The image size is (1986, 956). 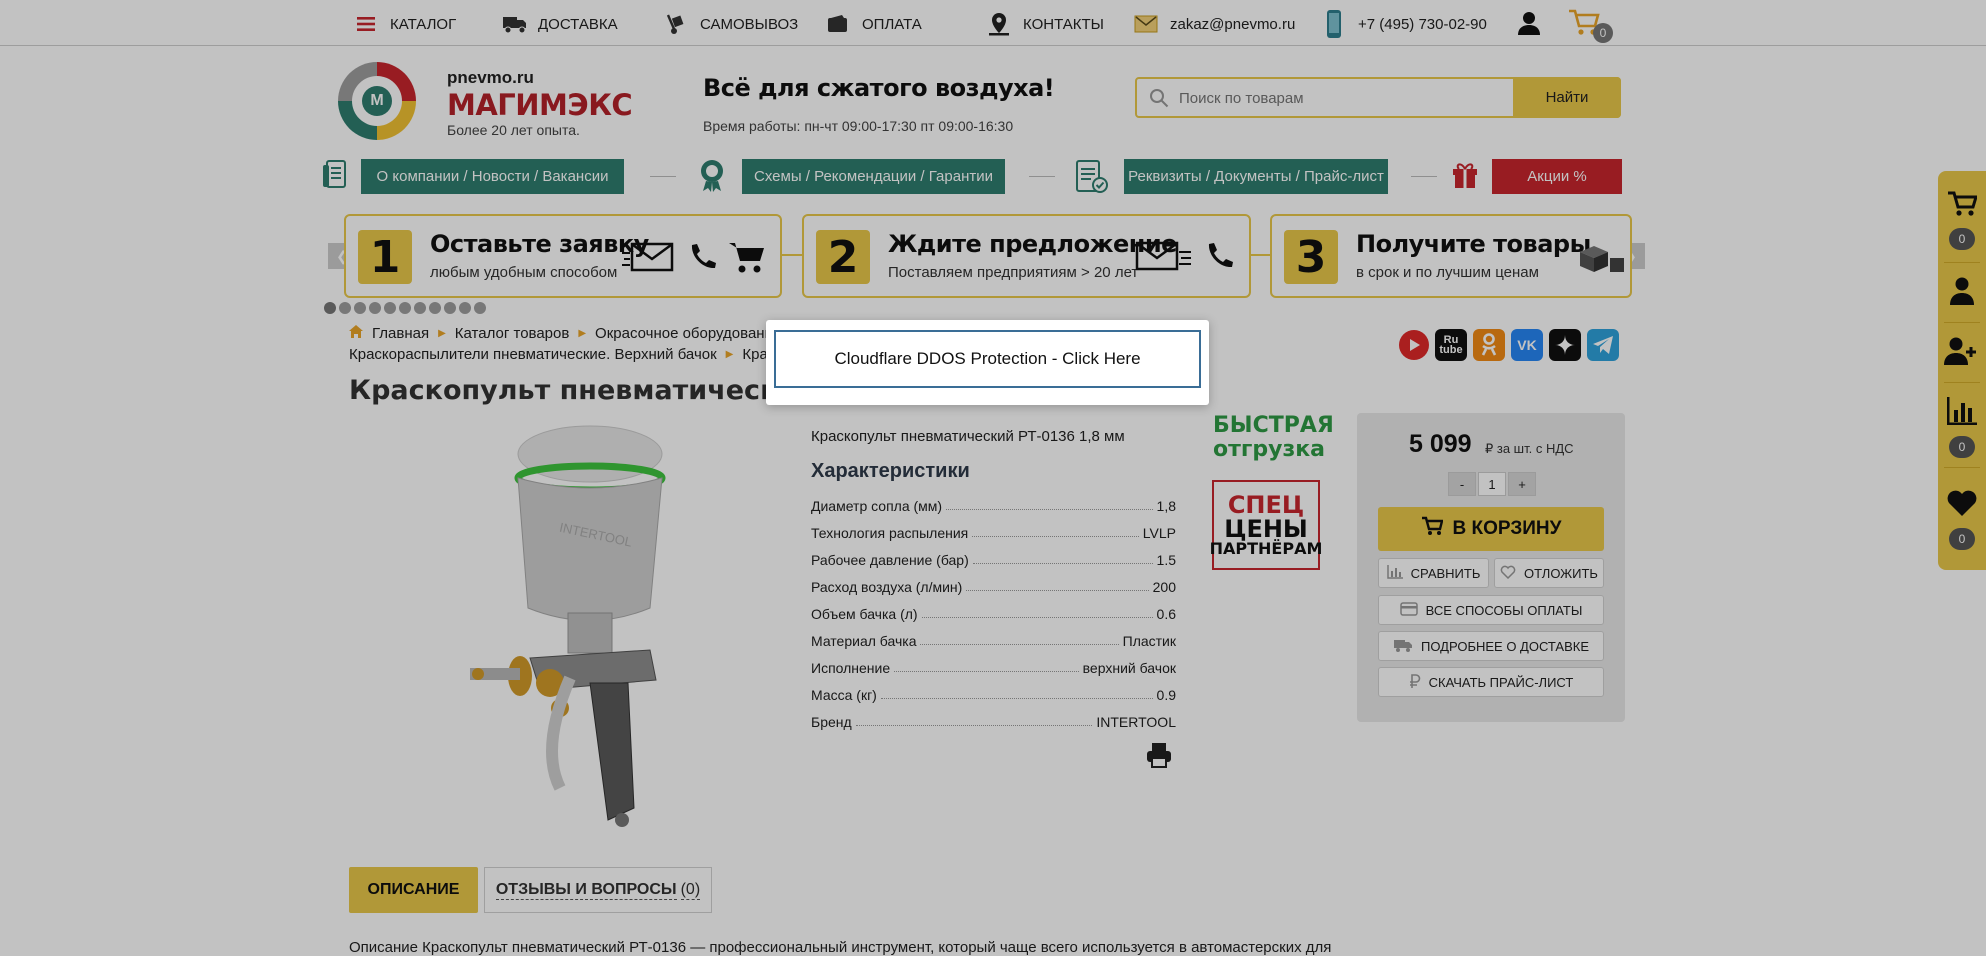 I want to click on wallet-icon, so click(x=838, y=24).